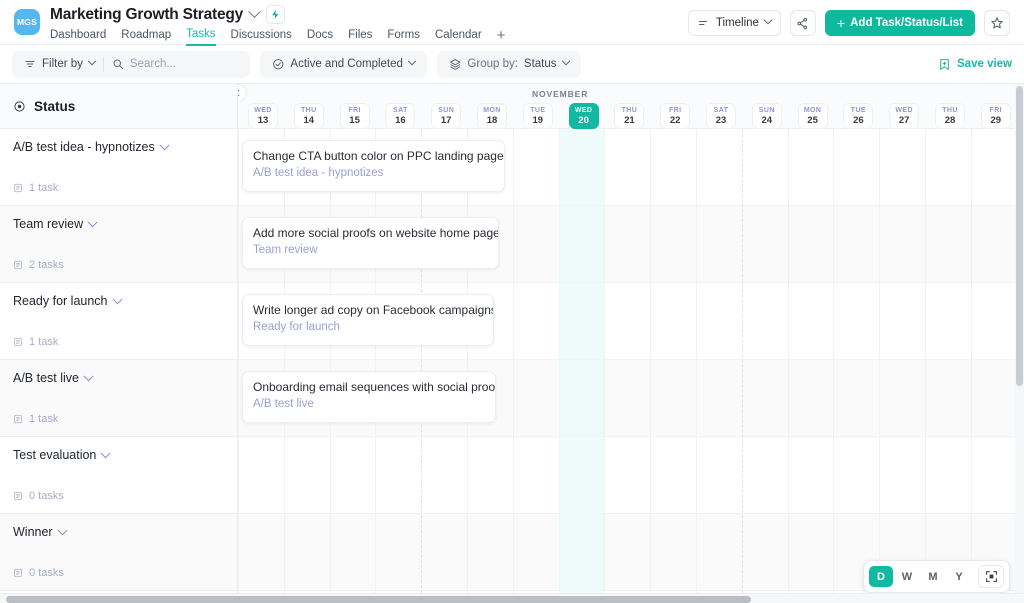 This screenshot has width=1024, height=603. I want to click on task-card-status: Team review, so click(285, 250).